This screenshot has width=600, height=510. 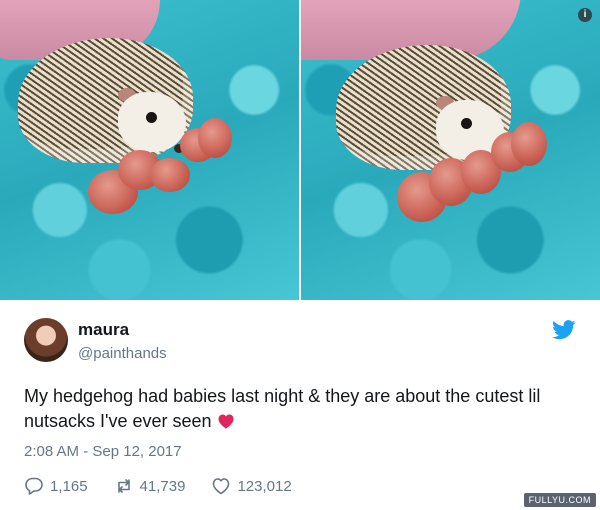 I want to click on heart-emoji-icon, so click(x=226, y=421).